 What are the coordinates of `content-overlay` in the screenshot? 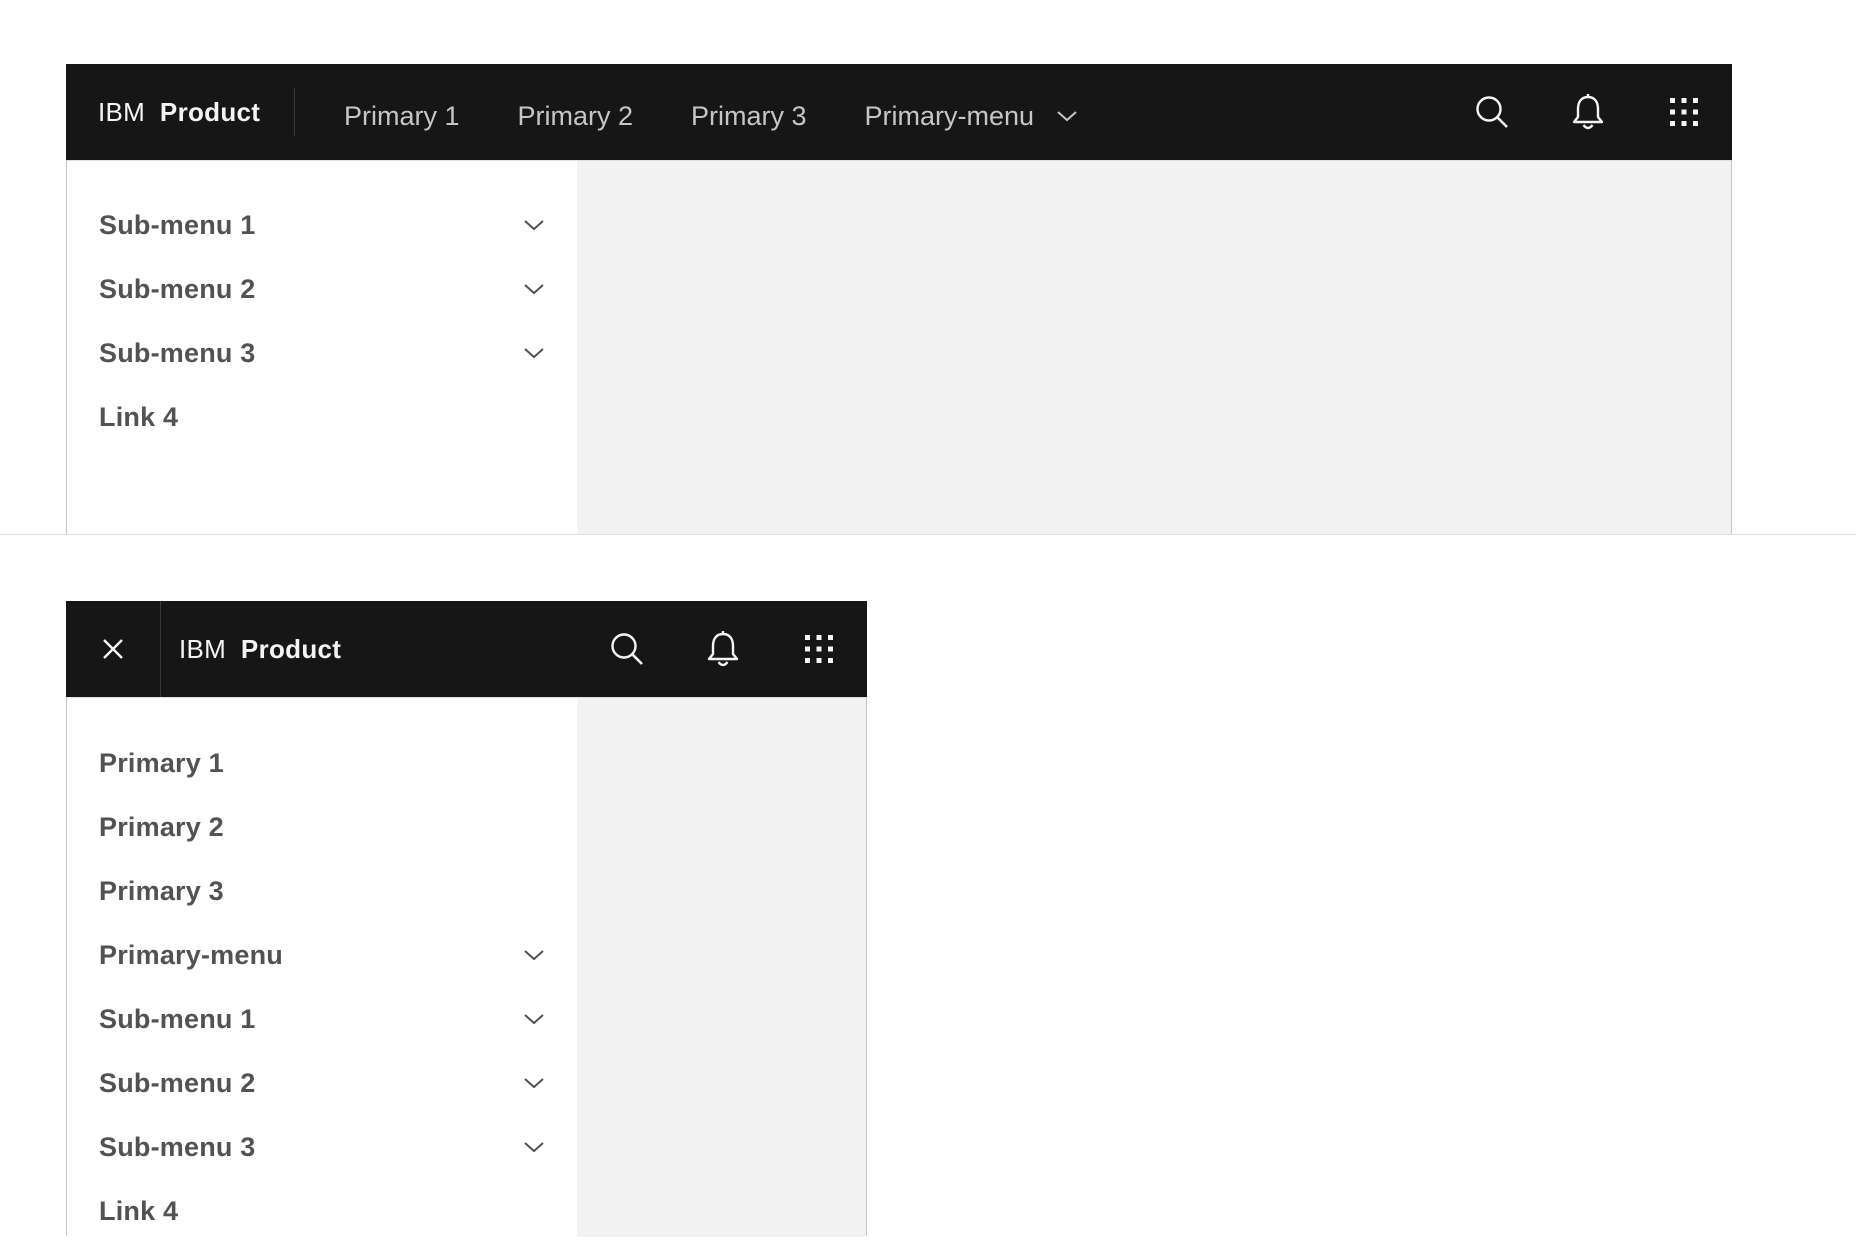 It's located at (721, 967).